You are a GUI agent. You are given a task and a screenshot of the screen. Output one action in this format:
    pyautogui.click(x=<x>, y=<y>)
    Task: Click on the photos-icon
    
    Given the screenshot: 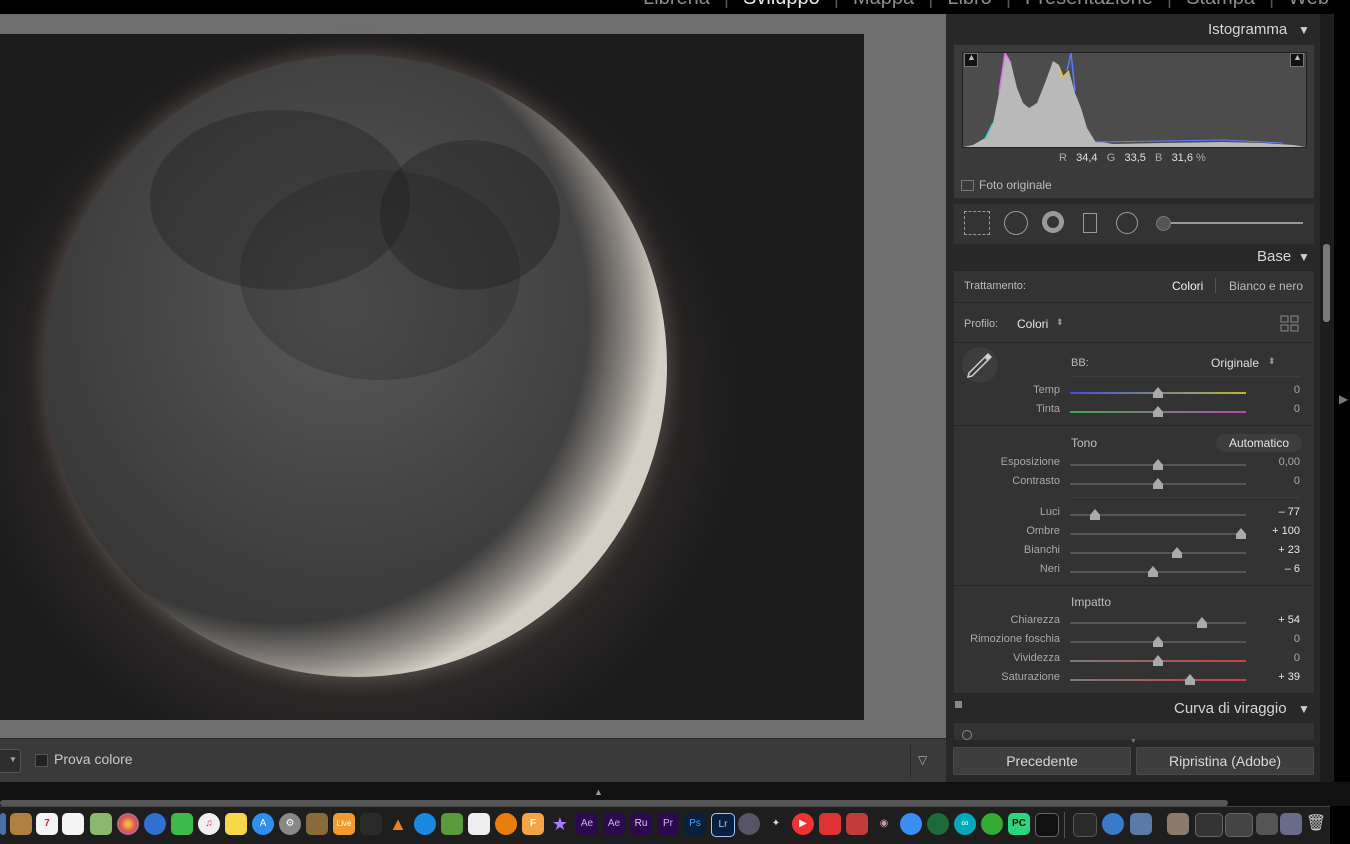 What is the action you would take?
    pyautogui.click(x=128, y=824)
    